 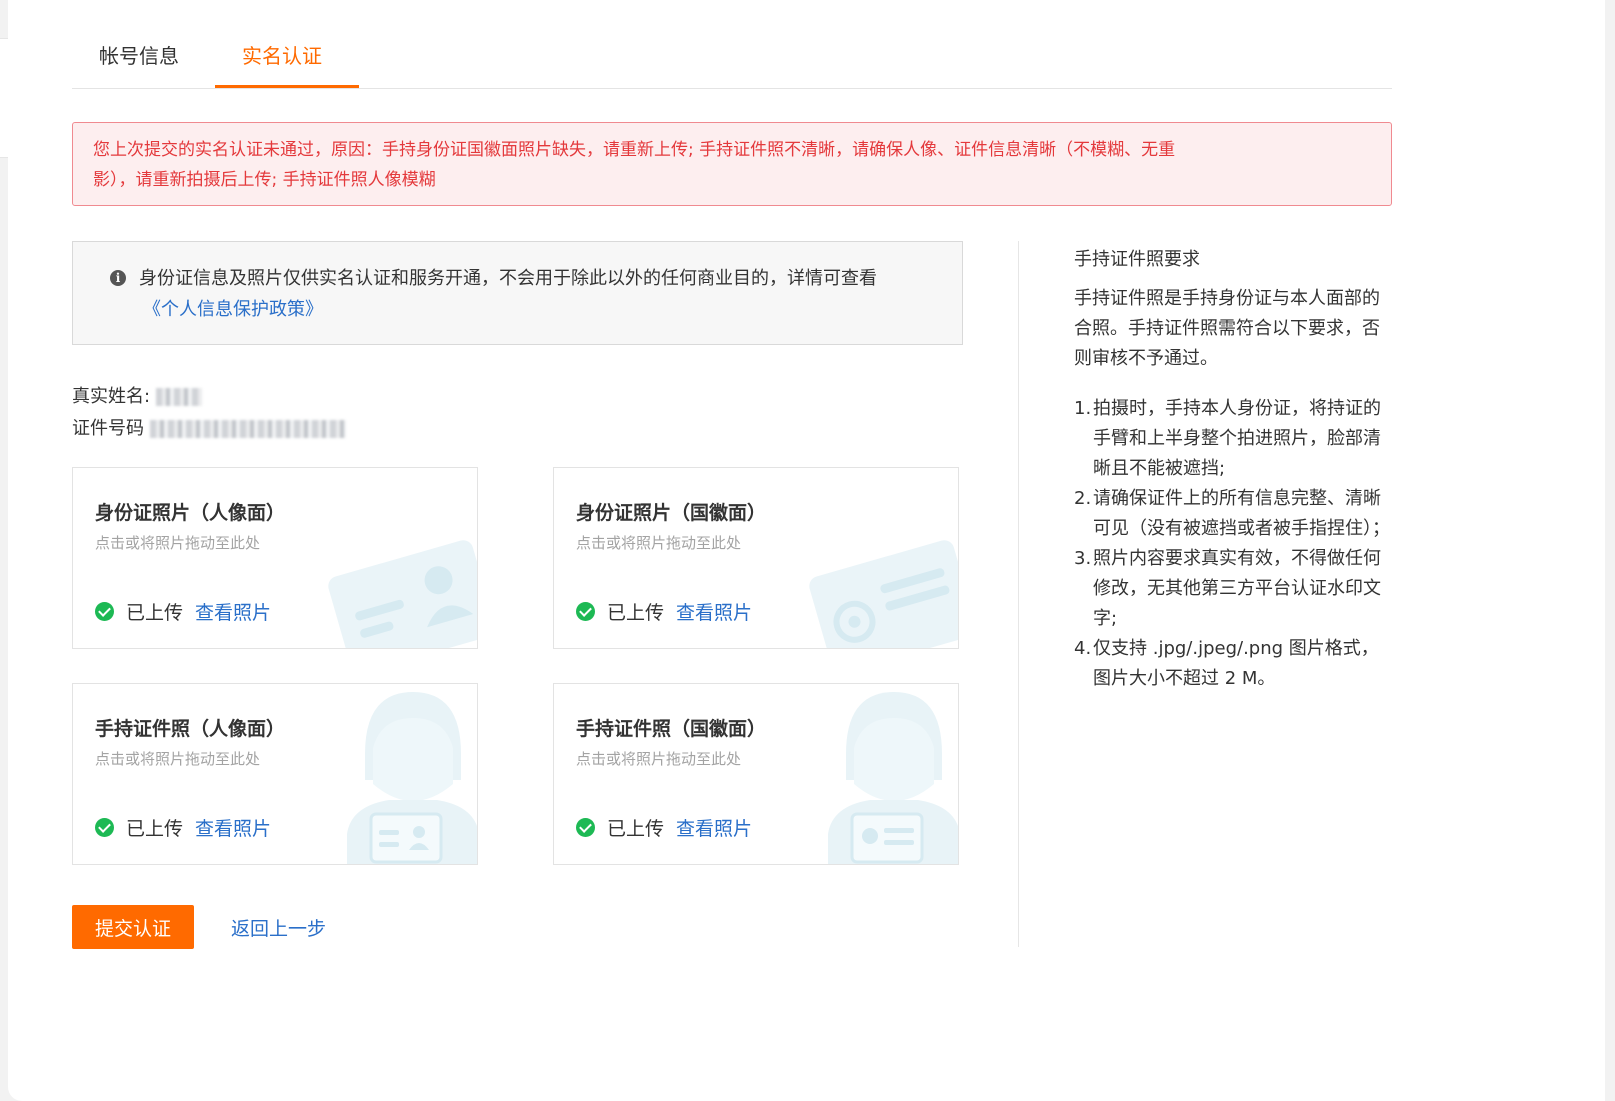 I want to click on upload-card-handheld-emblem: 手持证件照（国徽面） 点击或将照片拖动至此处 已上传 查看照片, so click(x=756, y=774).